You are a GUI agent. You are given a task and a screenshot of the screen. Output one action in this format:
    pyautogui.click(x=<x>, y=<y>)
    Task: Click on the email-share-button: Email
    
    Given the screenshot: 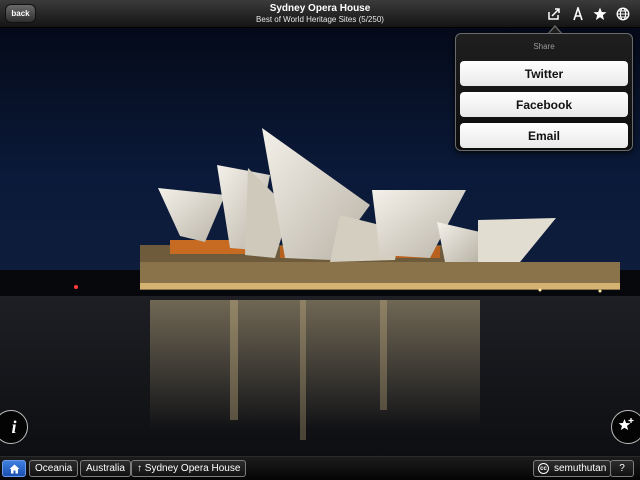 What is the action you would take?
    pyautogui.click(x=544, y=135)
    